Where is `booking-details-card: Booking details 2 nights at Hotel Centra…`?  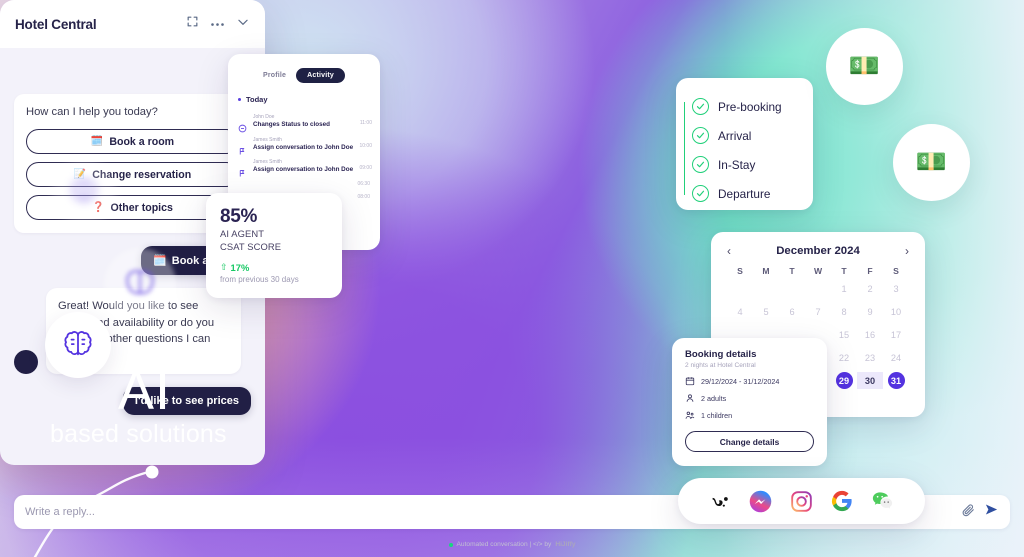 booking-details-card: Booking details 2 nights at Hotel Centra… is located at coordinates (749, 402).